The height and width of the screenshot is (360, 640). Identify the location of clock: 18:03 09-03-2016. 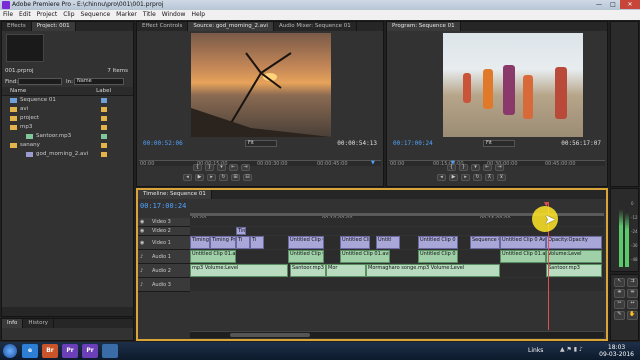
(616, 351).